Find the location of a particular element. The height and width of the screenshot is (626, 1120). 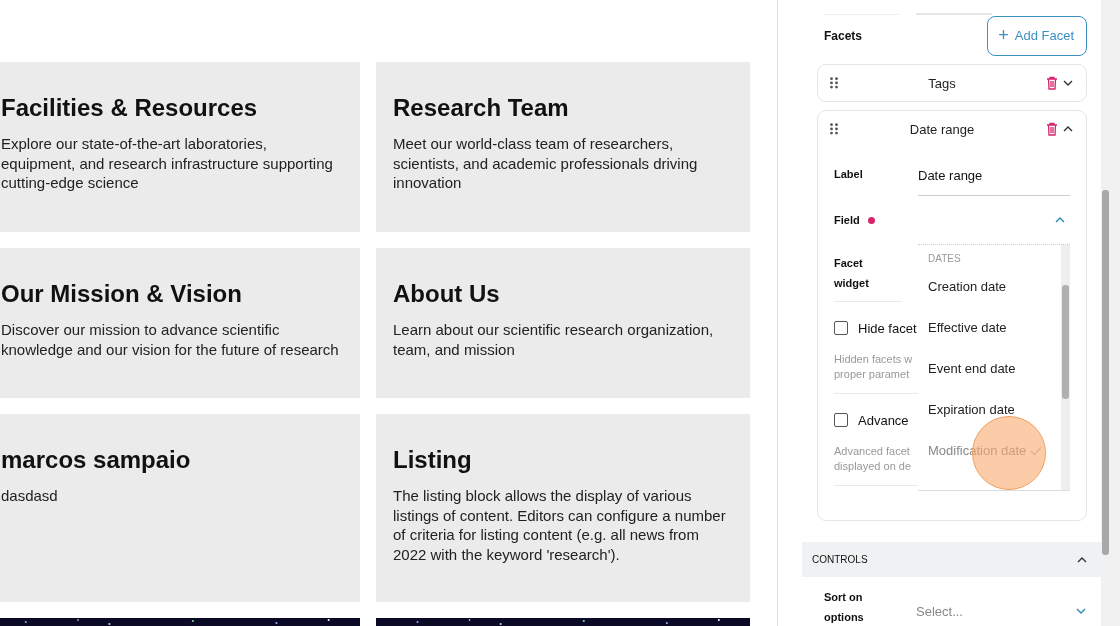

facet-widget-caption: Facet widget is located at coordinates (852, 273).